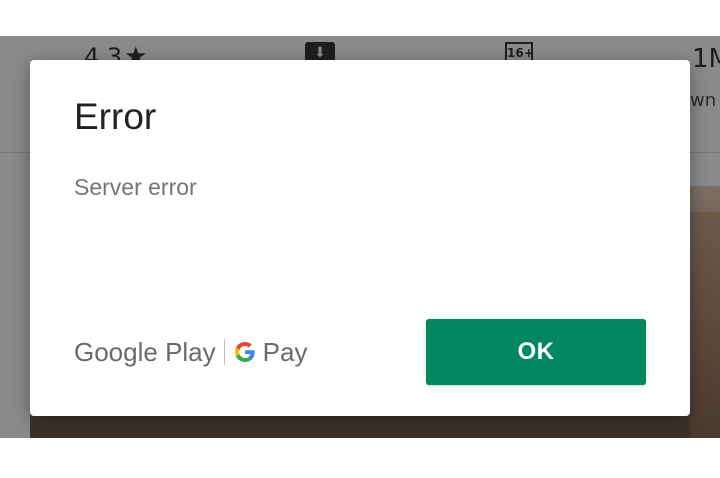 This screenshot has height=478, width=720. Describe the element at coordinates (135, 187) in the screenshot. I see `dialog-message: Server error` at that location.